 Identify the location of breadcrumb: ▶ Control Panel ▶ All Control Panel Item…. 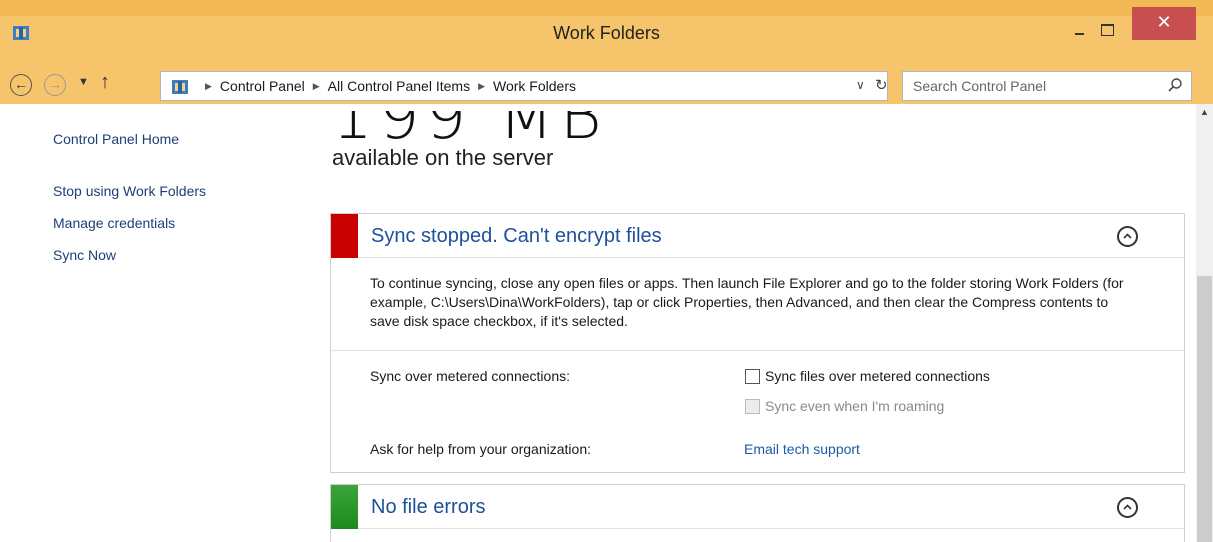
(524, 86).